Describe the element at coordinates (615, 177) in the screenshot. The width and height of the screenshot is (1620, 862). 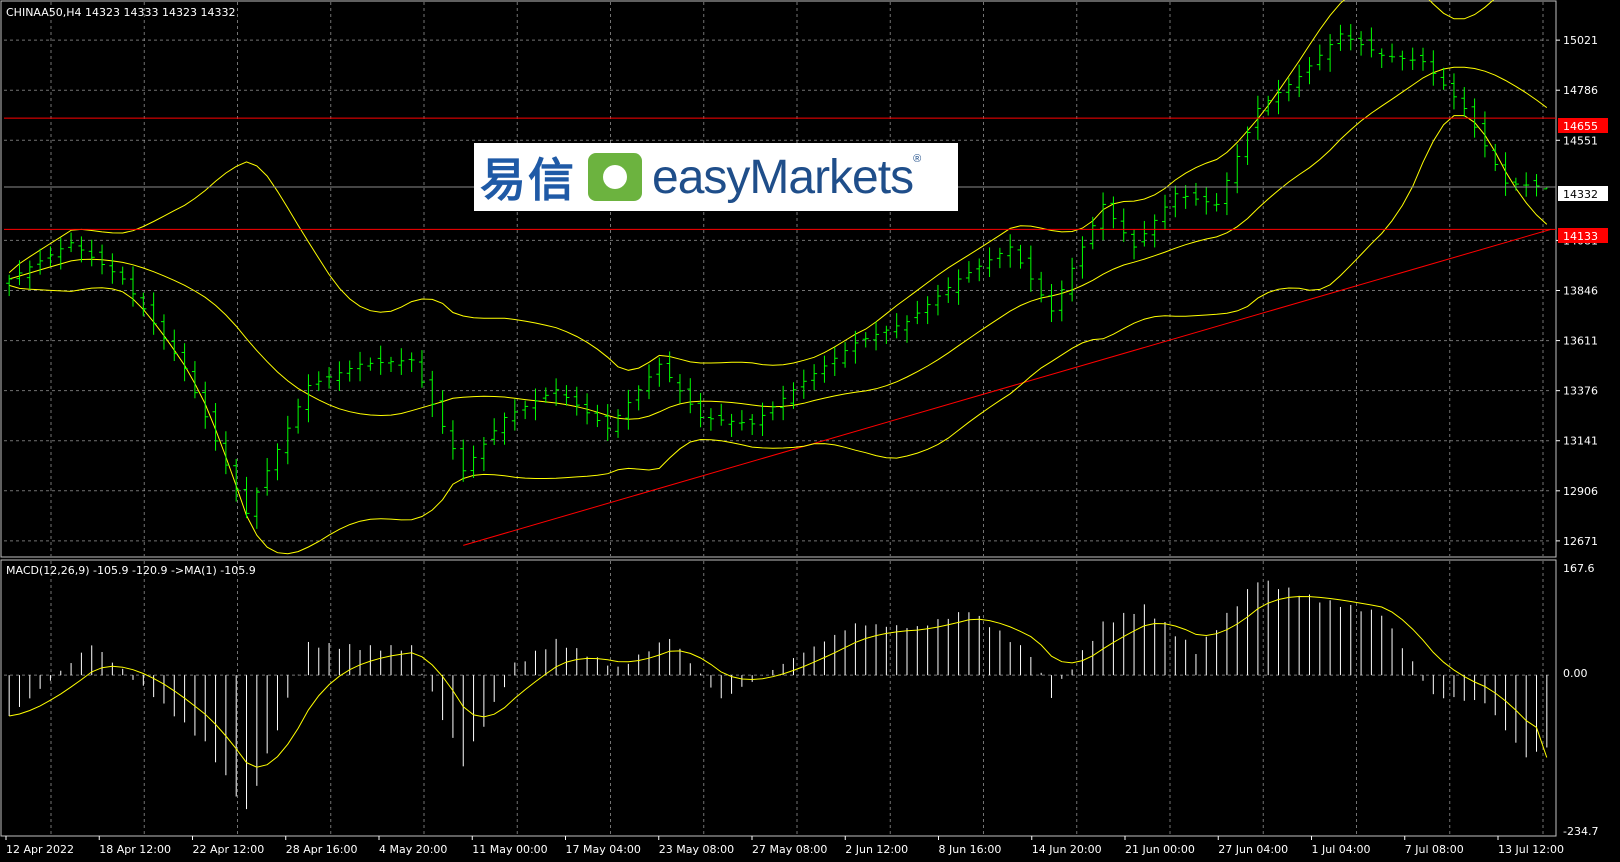
I see `logo-mark-icon` at that location.